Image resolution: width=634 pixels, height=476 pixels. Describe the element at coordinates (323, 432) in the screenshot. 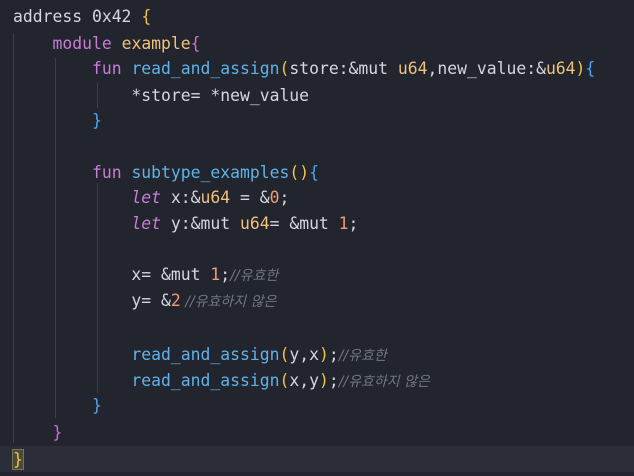

I see `code-line-17: }` at that location.